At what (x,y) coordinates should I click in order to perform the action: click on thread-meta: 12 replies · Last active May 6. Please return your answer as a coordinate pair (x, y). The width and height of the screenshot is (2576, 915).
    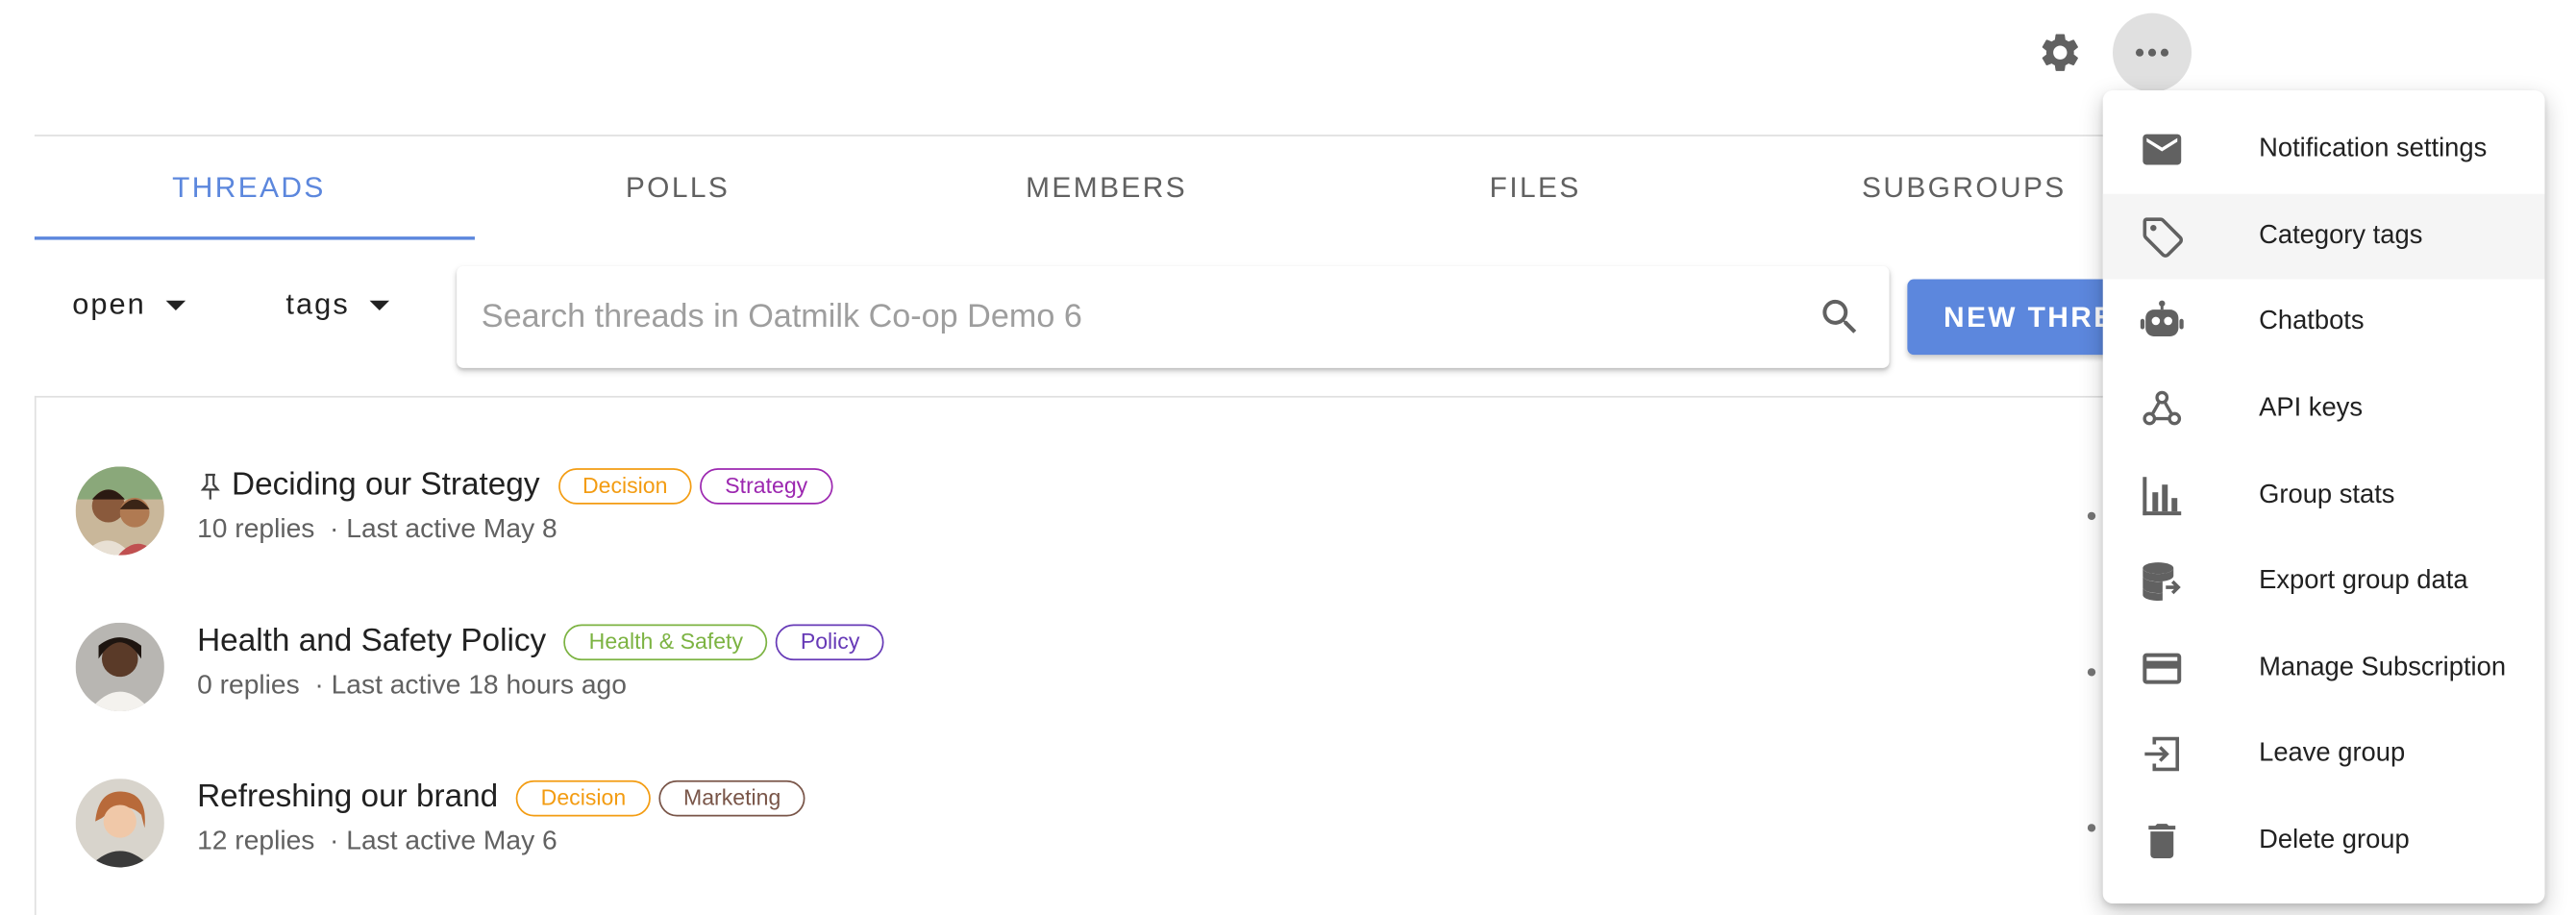
    Looking at the image, I should click on (377, 841).